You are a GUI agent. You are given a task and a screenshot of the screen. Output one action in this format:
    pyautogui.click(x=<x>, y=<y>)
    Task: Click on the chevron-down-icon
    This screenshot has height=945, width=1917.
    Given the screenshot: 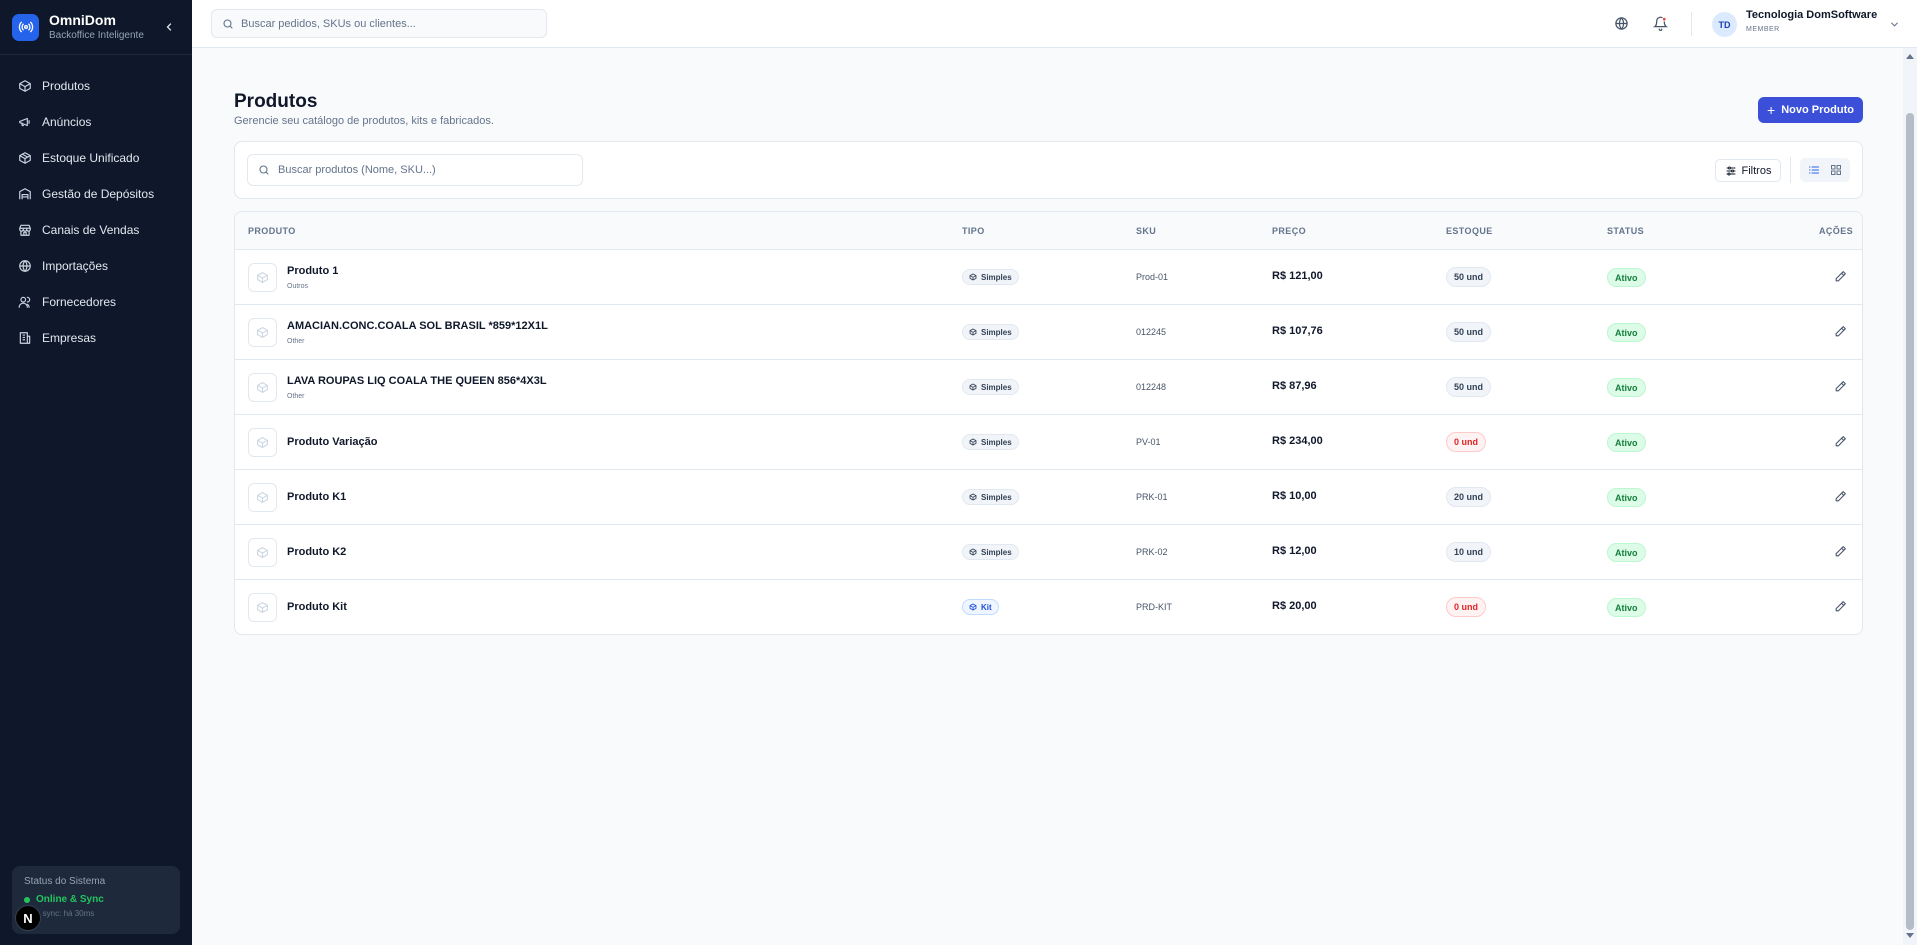 What is the action you would take?
    pyautogui.click(x=1894, y=26)
    